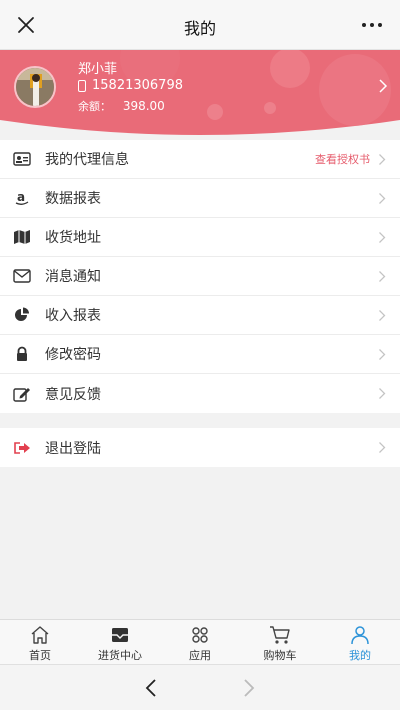 Image resolution: width=400 pixels, height=710 pixels. Describe the element at coordinates (120, 635) in the screenshot. I see `inbox-icon` at that location.